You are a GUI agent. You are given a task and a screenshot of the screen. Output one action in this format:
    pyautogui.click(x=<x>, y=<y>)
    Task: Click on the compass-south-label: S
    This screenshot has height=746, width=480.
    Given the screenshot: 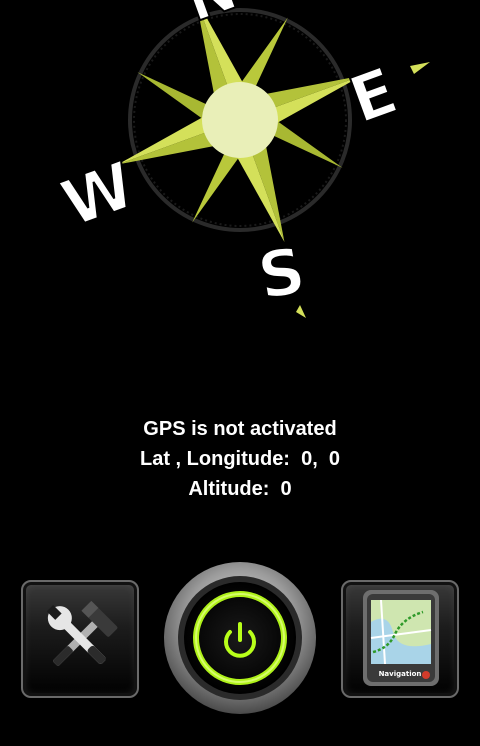 What is the action you would take?
    pyautogui.click(x=282, y=274)
    